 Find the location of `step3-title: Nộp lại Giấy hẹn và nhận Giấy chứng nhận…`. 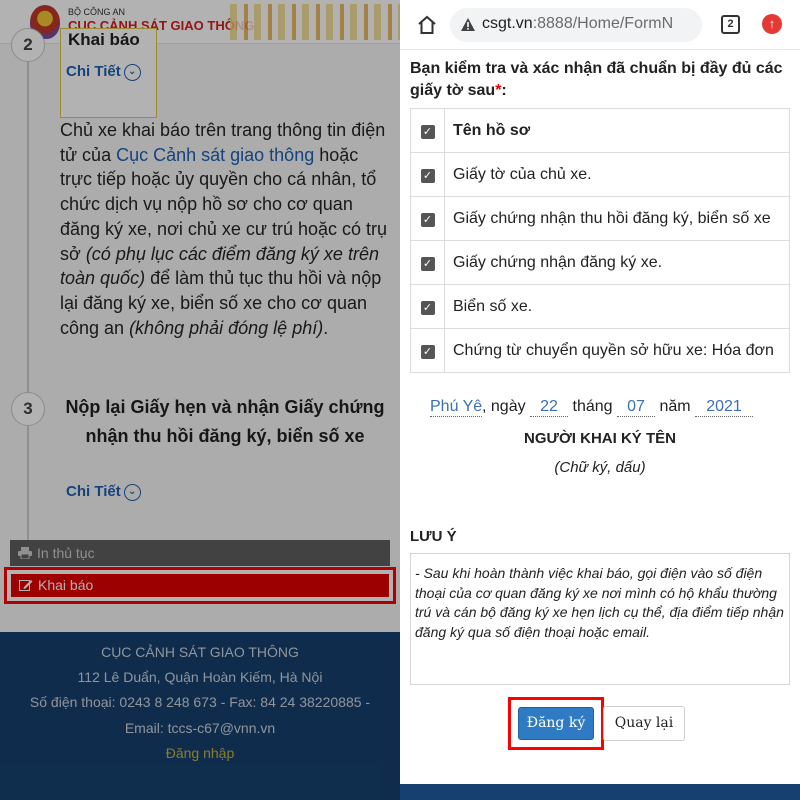

step3-title: Nộp lại Giấy hẹn và nhận Giấy chứng nhận… is located at coordinates (225, 421).